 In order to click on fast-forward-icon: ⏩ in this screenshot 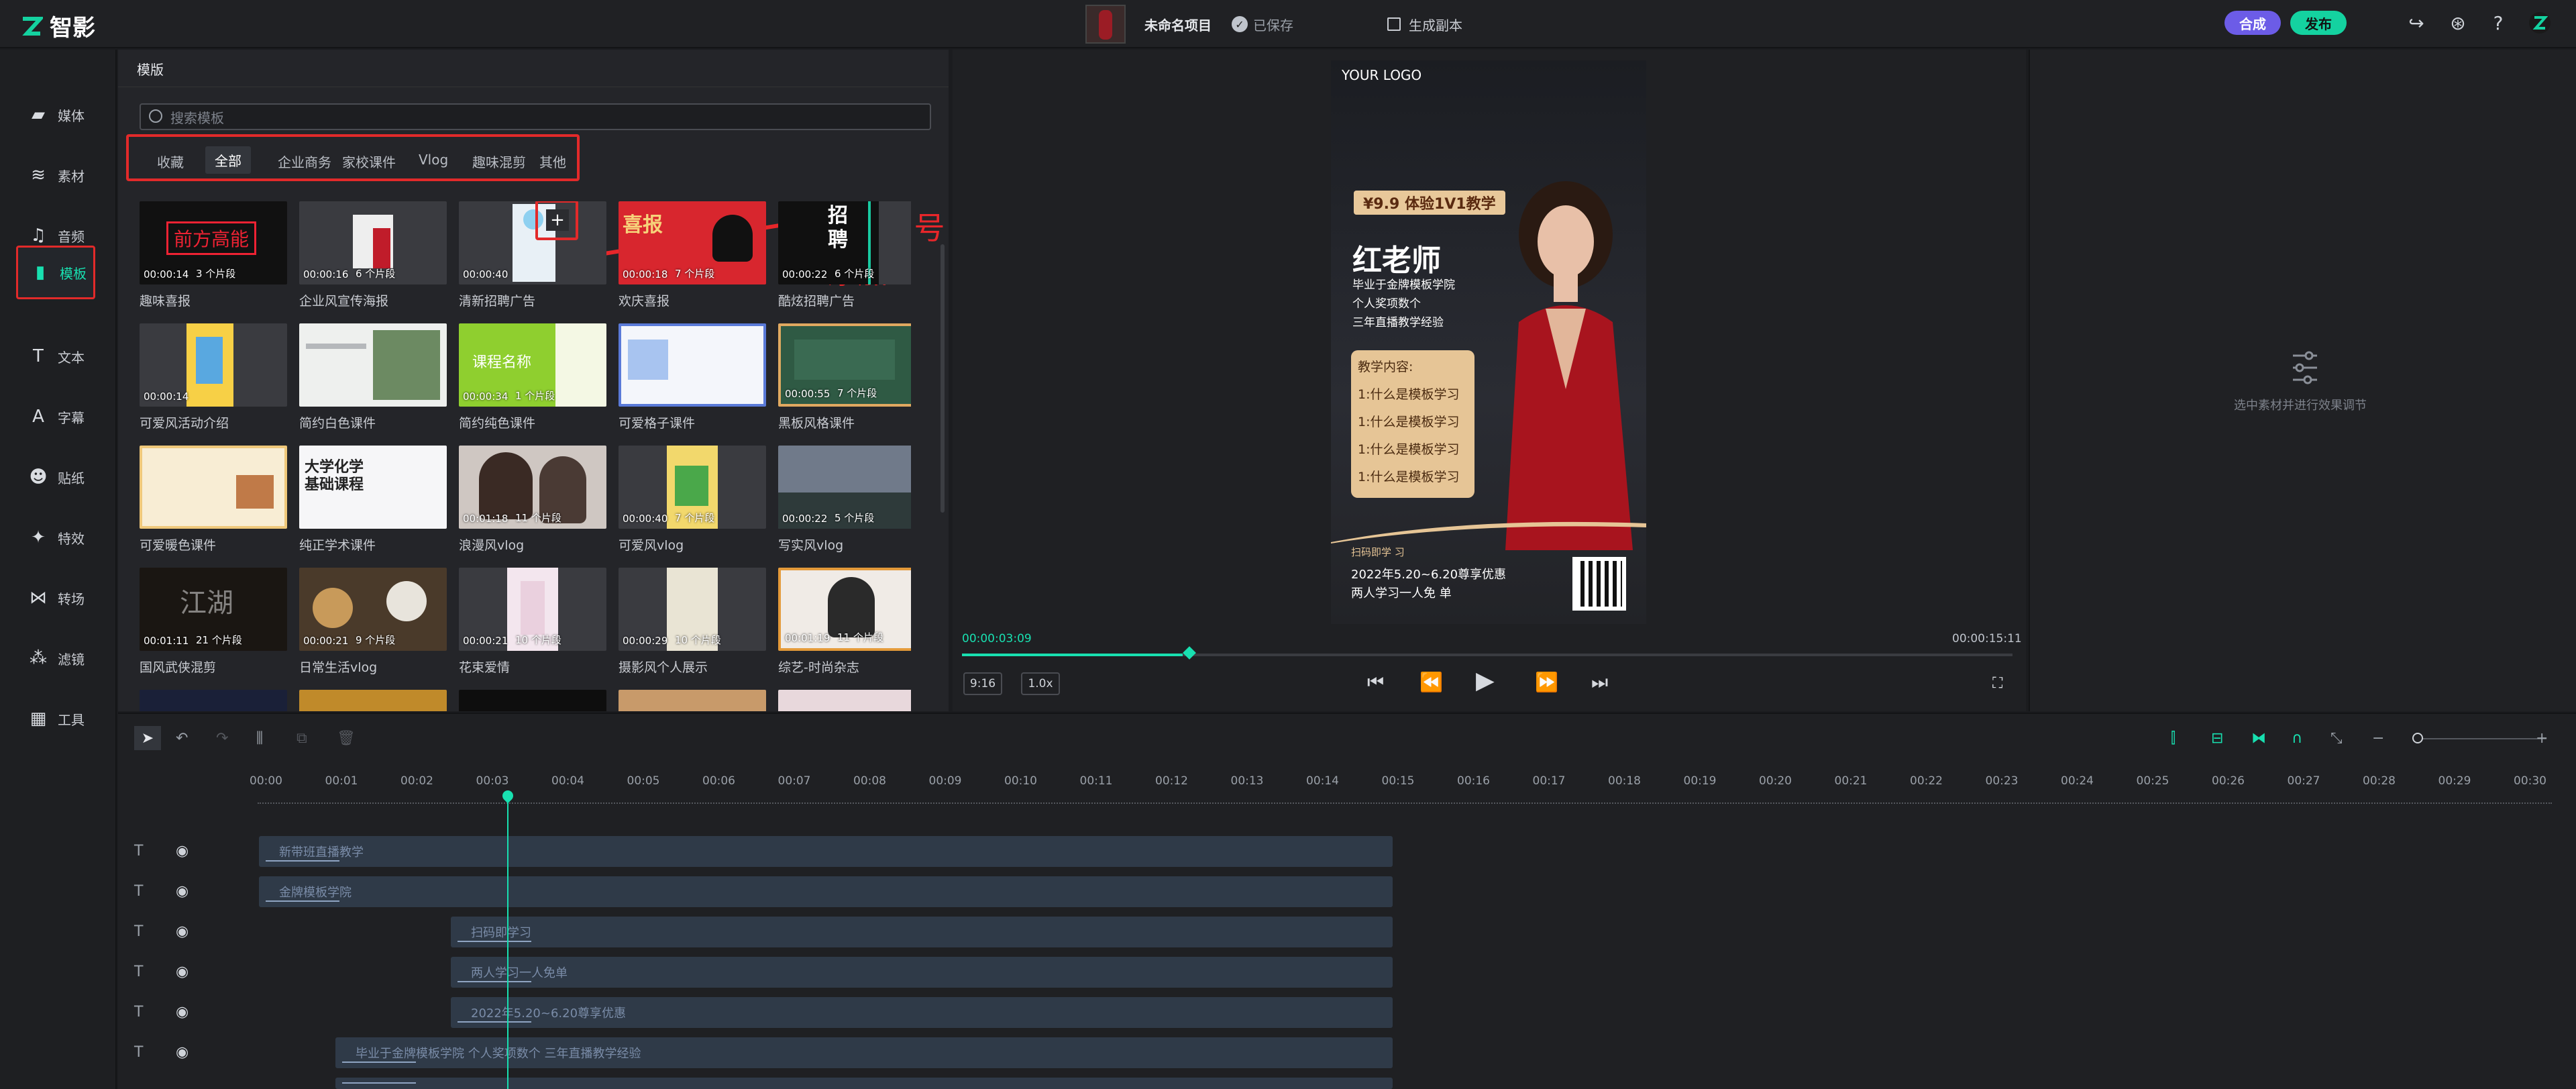, I will do `click(1546, 682)`.